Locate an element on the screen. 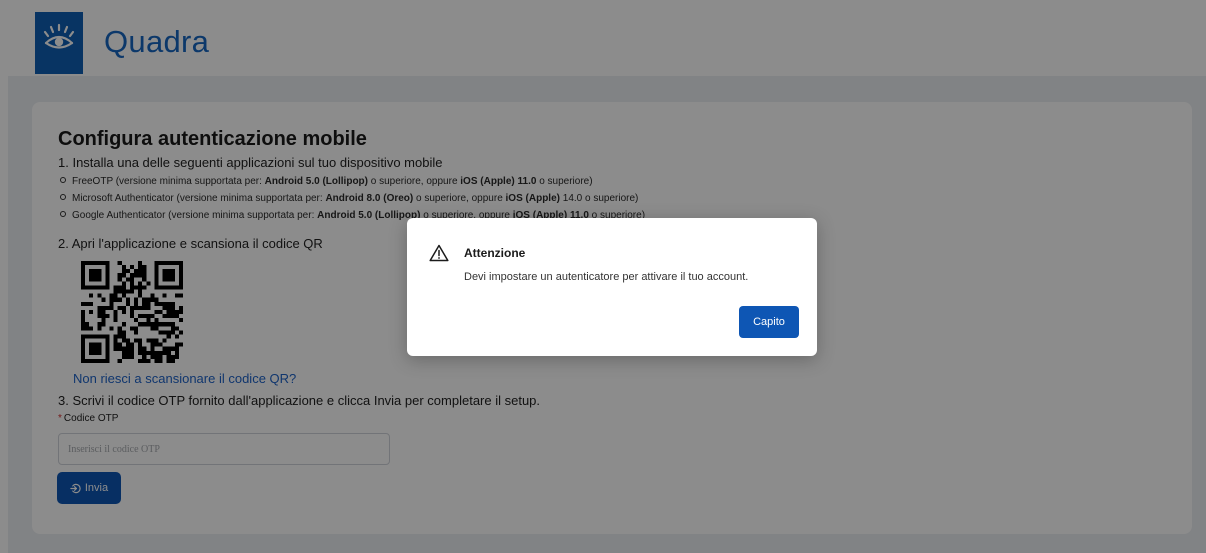  warning-icon is located at coordinates (439, 253).